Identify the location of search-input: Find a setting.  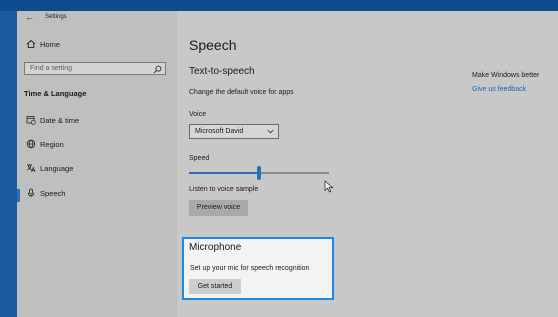
(95, 68).